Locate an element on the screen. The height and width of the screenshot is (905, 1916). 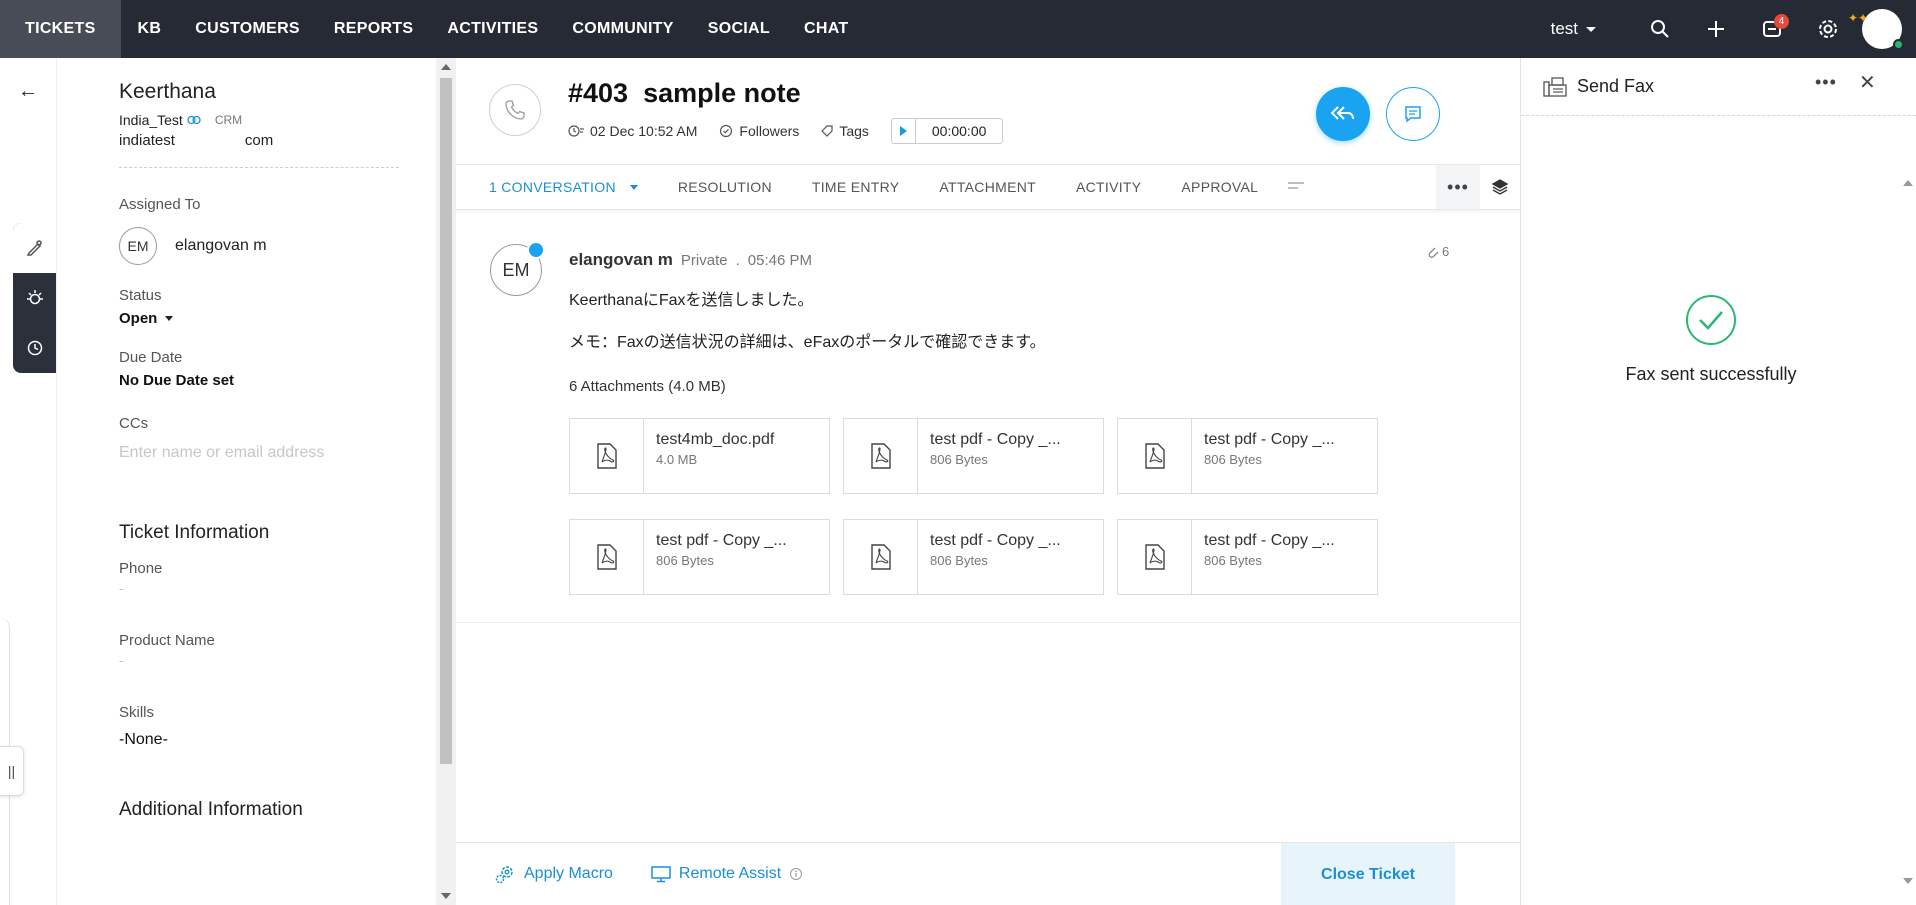
divider is located at coordinates (259, 167).